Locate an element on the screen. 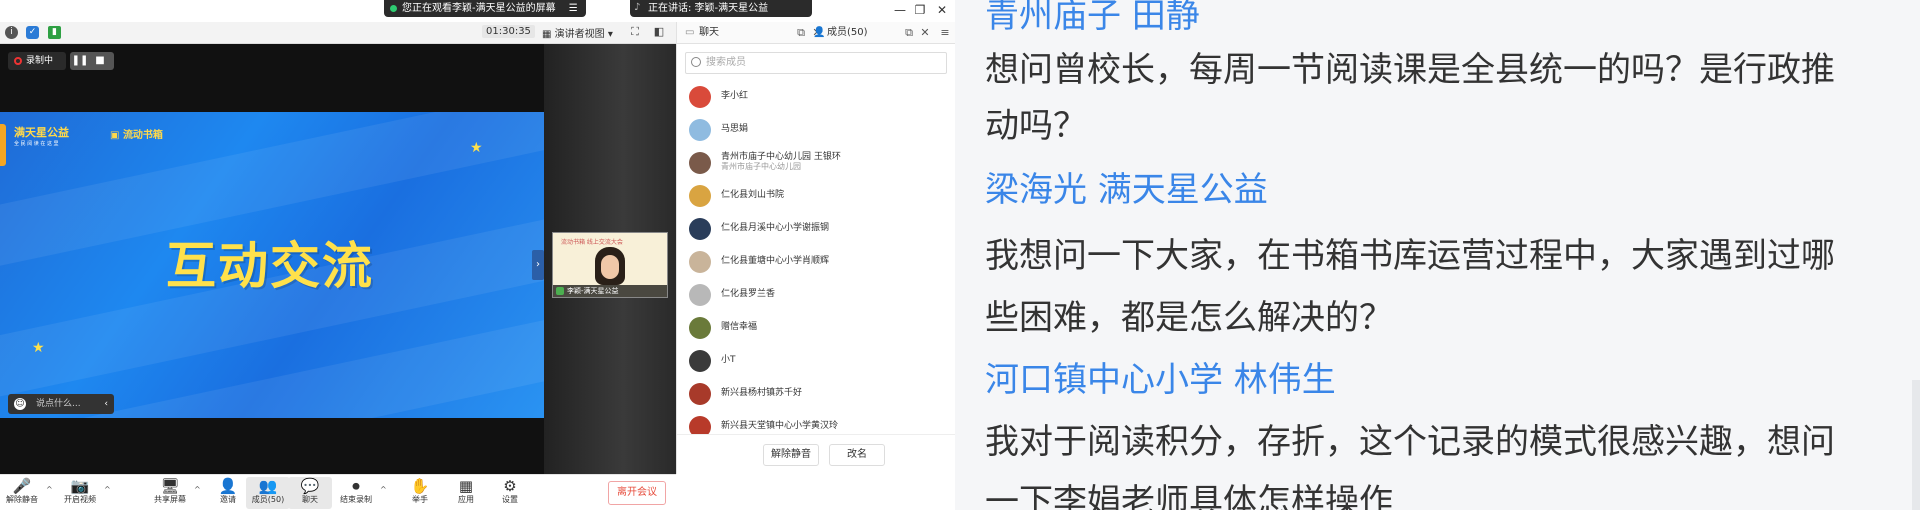  screen-share-icon: 🖥 is located at coordinates (170, 486).